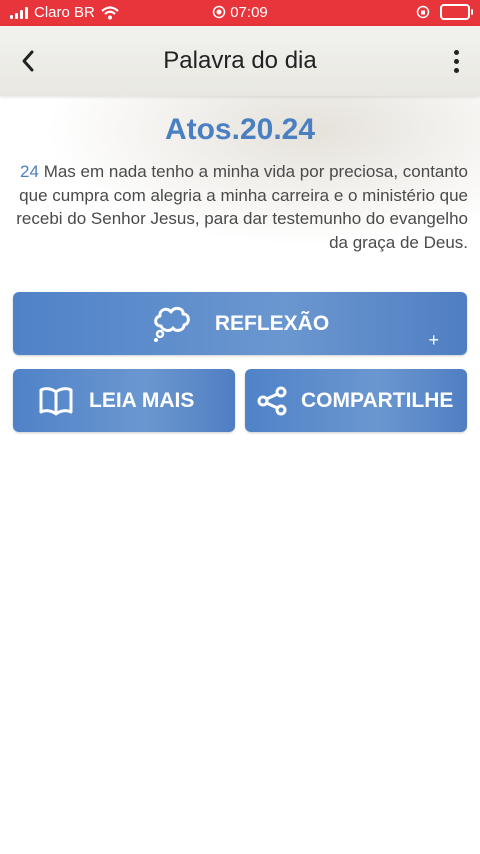 The height and width of the screenshot is (854, 480). I want to click on status-right, so click(444, 12).